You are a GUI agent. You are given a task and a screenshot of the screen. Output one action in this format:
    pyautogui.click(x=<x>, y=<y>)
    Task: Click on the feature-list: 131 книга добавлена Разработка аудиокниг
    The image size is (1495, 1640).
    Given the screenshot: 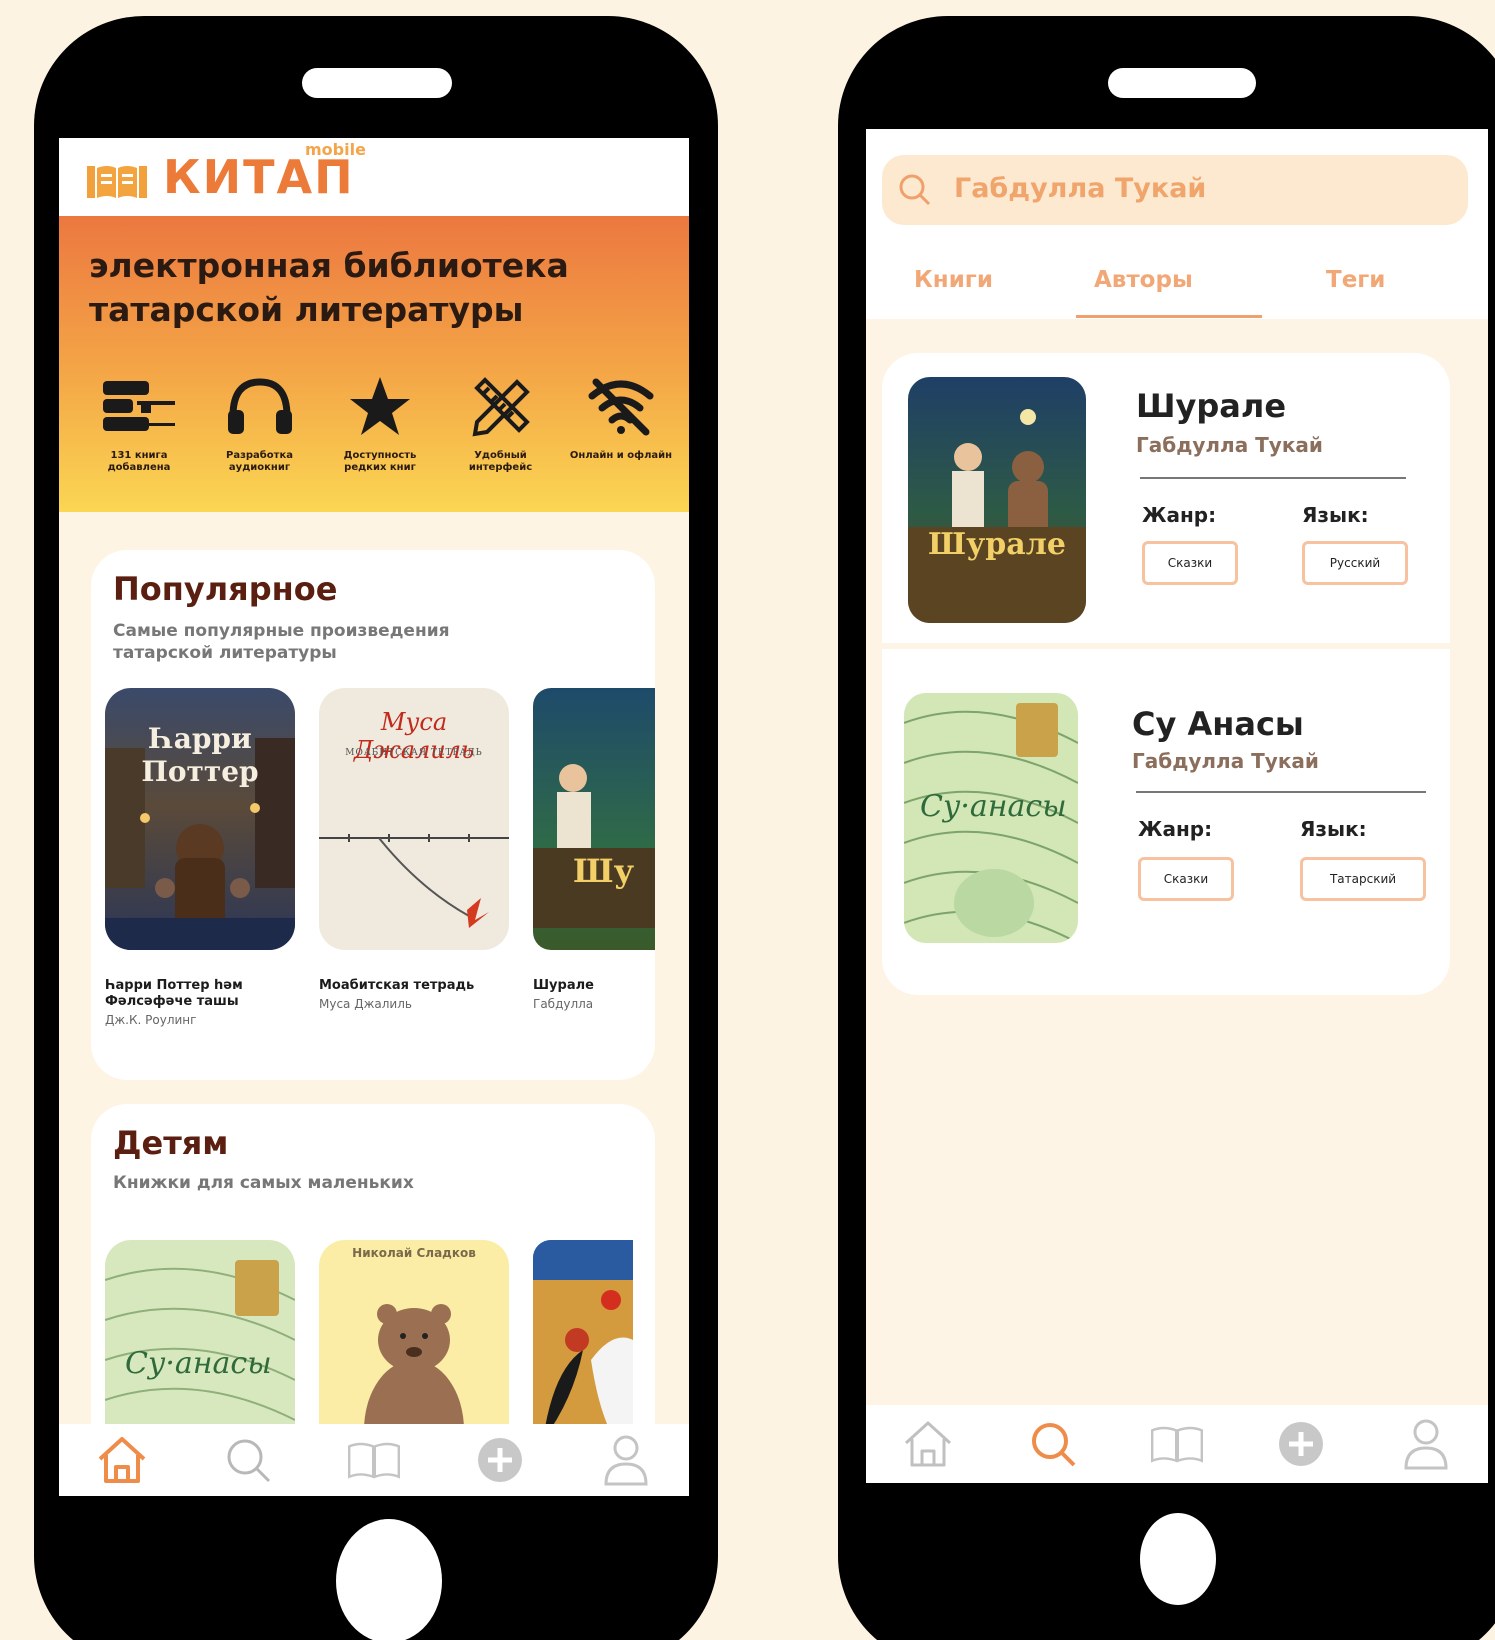 What is the action you would take?
    pyautogui.click(x=380, y=421)
    